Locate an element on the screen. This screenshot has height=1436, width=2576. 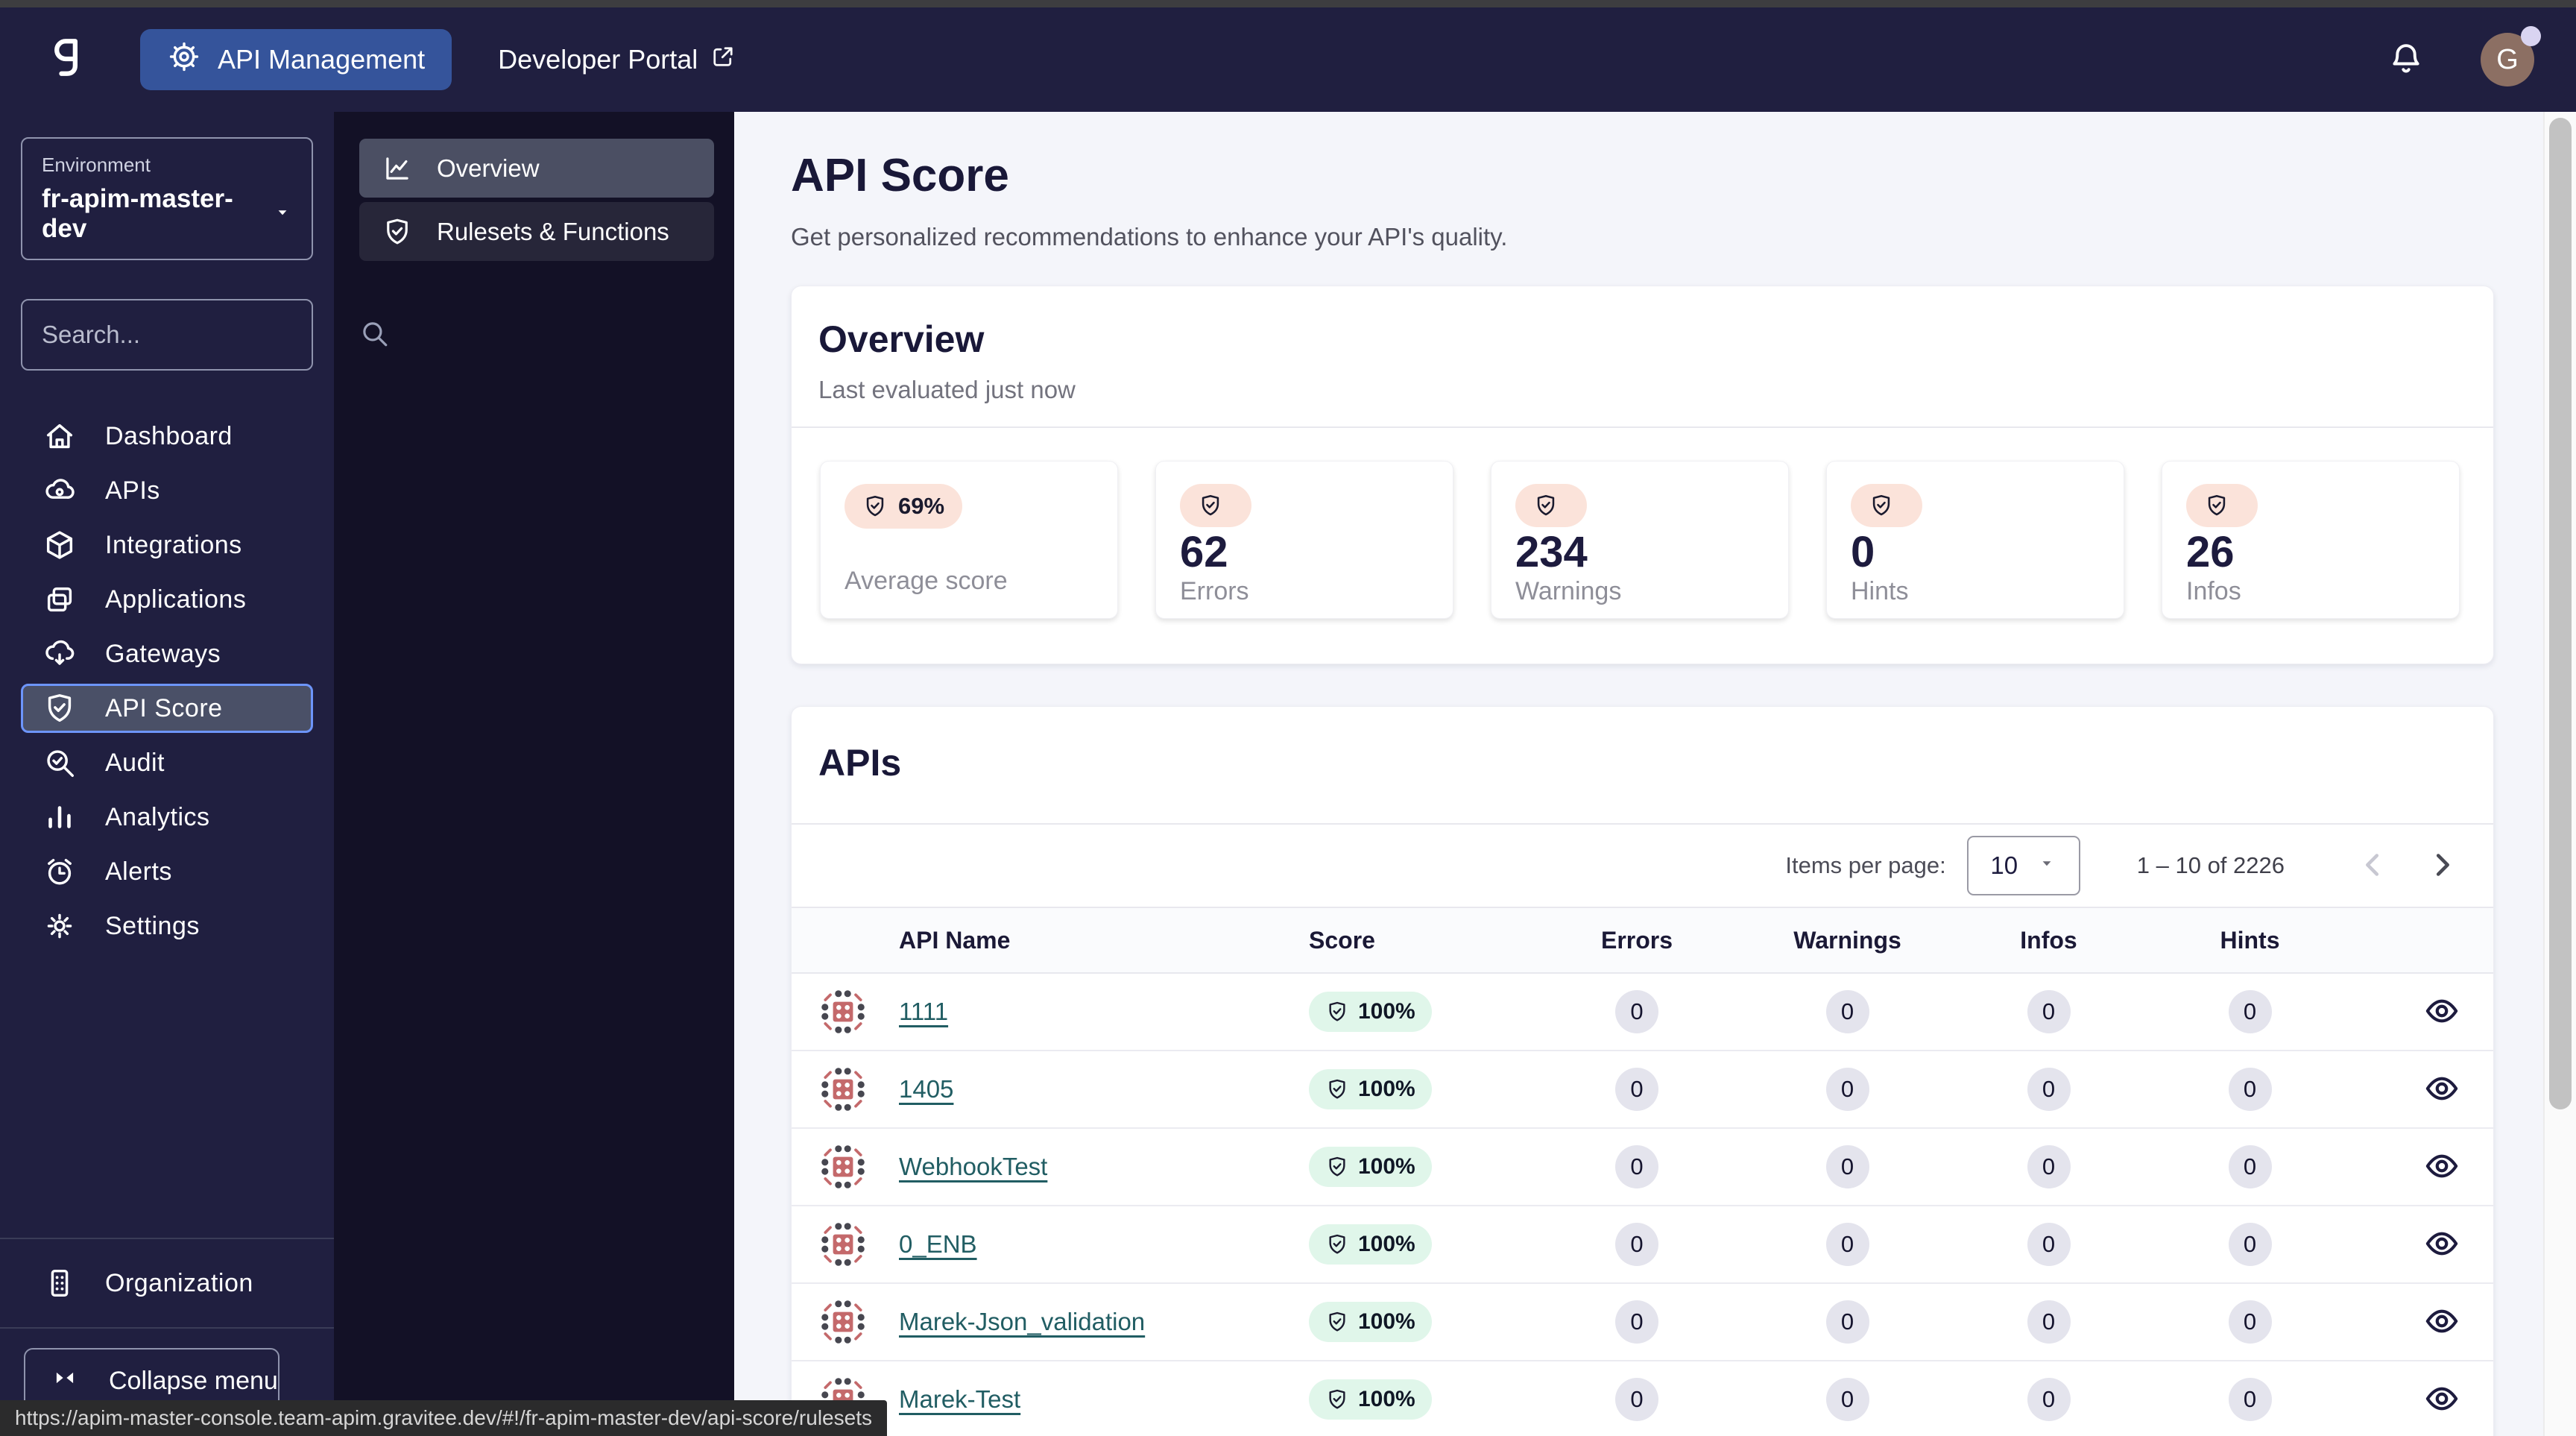
column-header-api-name: API Name is located at coordinates (955, 940).